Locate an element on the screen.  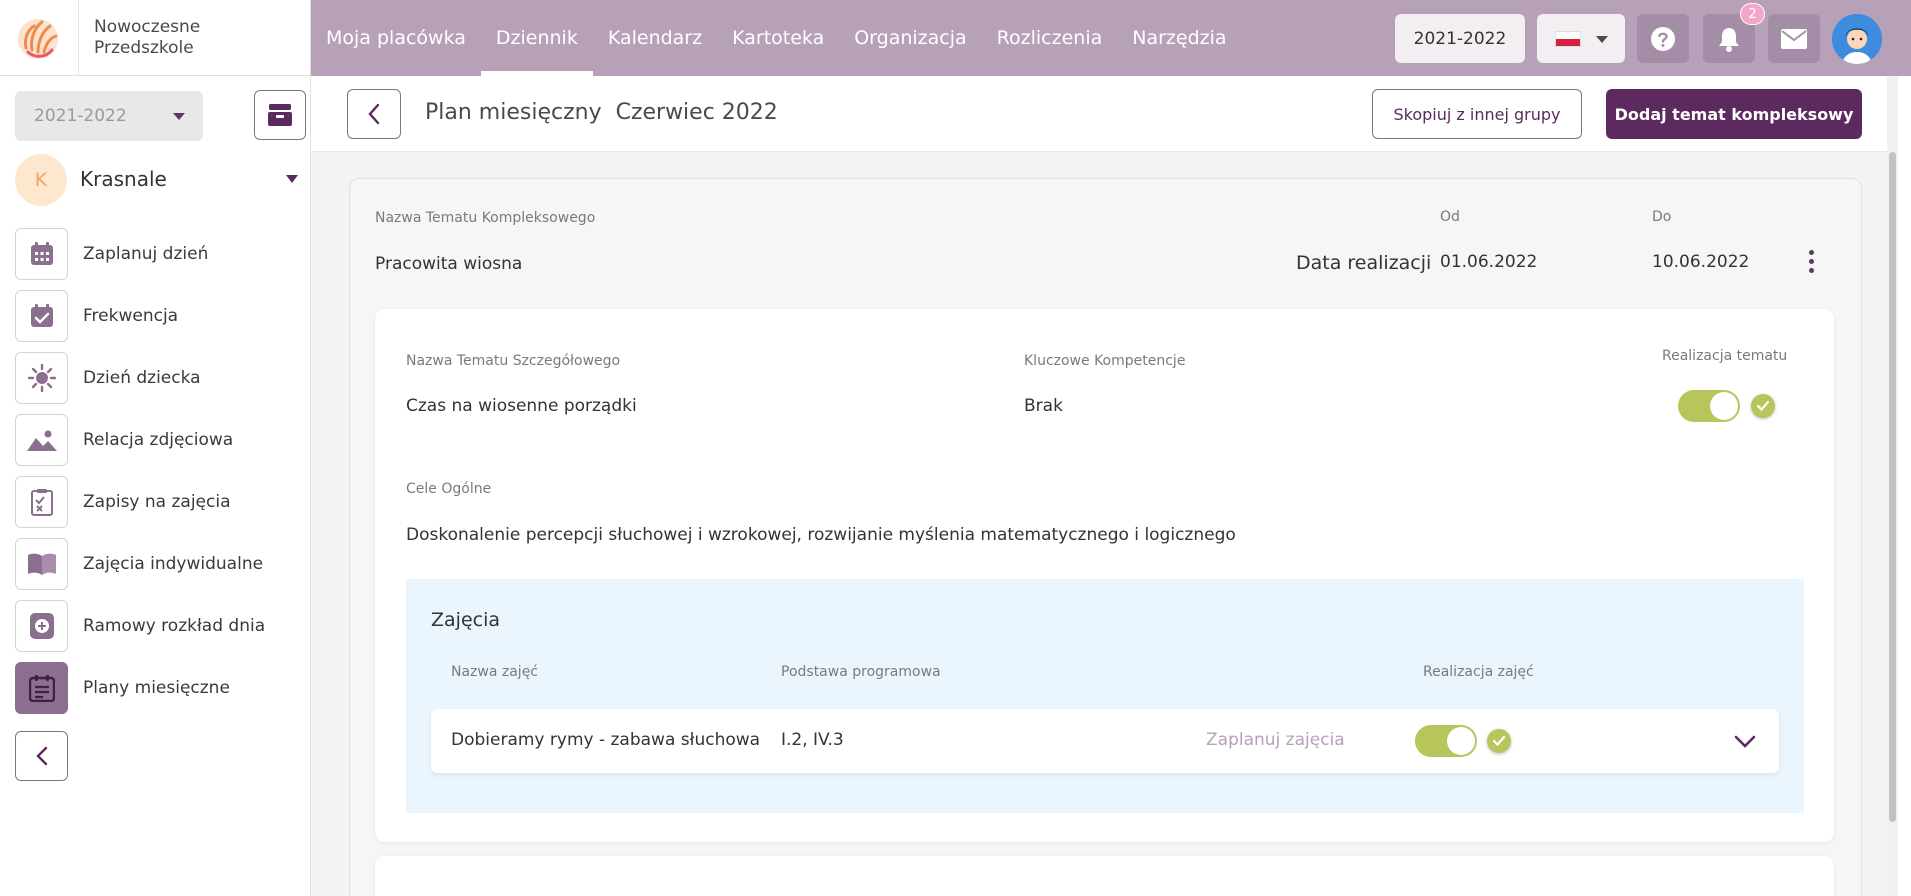
sun-icon is located at coordinates (41, 378).